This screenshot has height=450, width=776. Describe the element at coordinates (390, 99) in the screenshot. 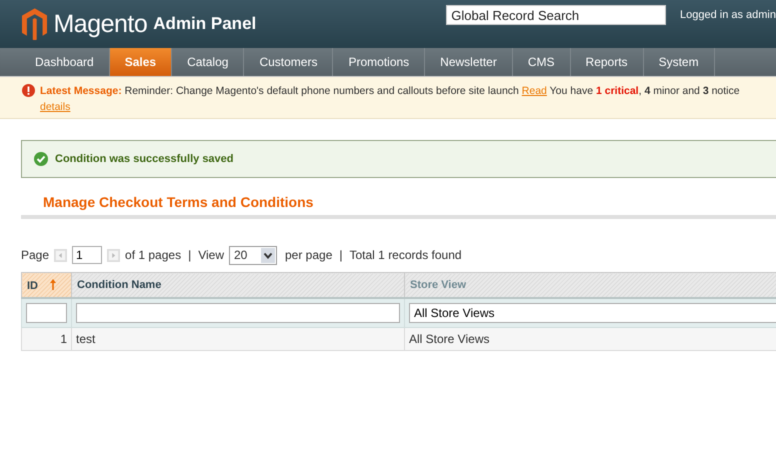

I see `latest-message: Latest Message: Reminder: Change Magento's default phone numbers and callouts before site launch Read You have 1 critical, 4 minor and 3 notice details` at that location.